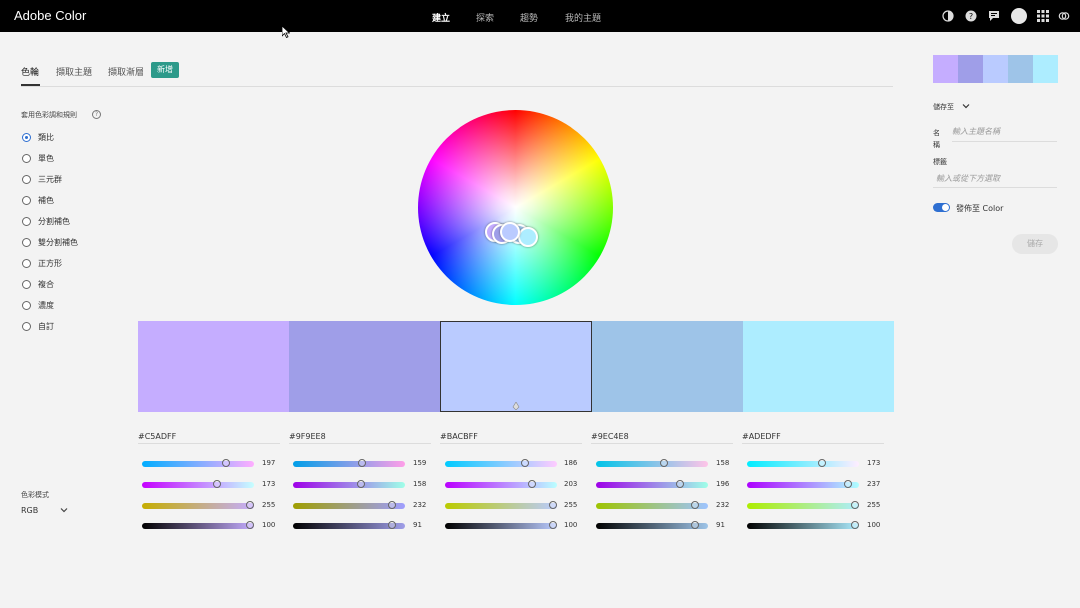  Describe the element at coordinates (583, 17) in the screenshot. I see `nav-my-themes: 我的主題` at that location.